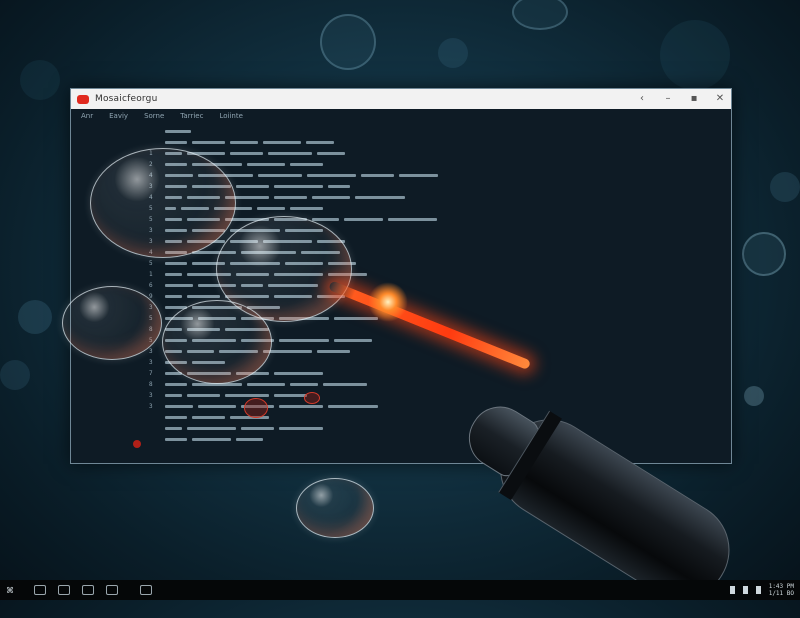  I want to click on line-number: 3, so click(151, 351).